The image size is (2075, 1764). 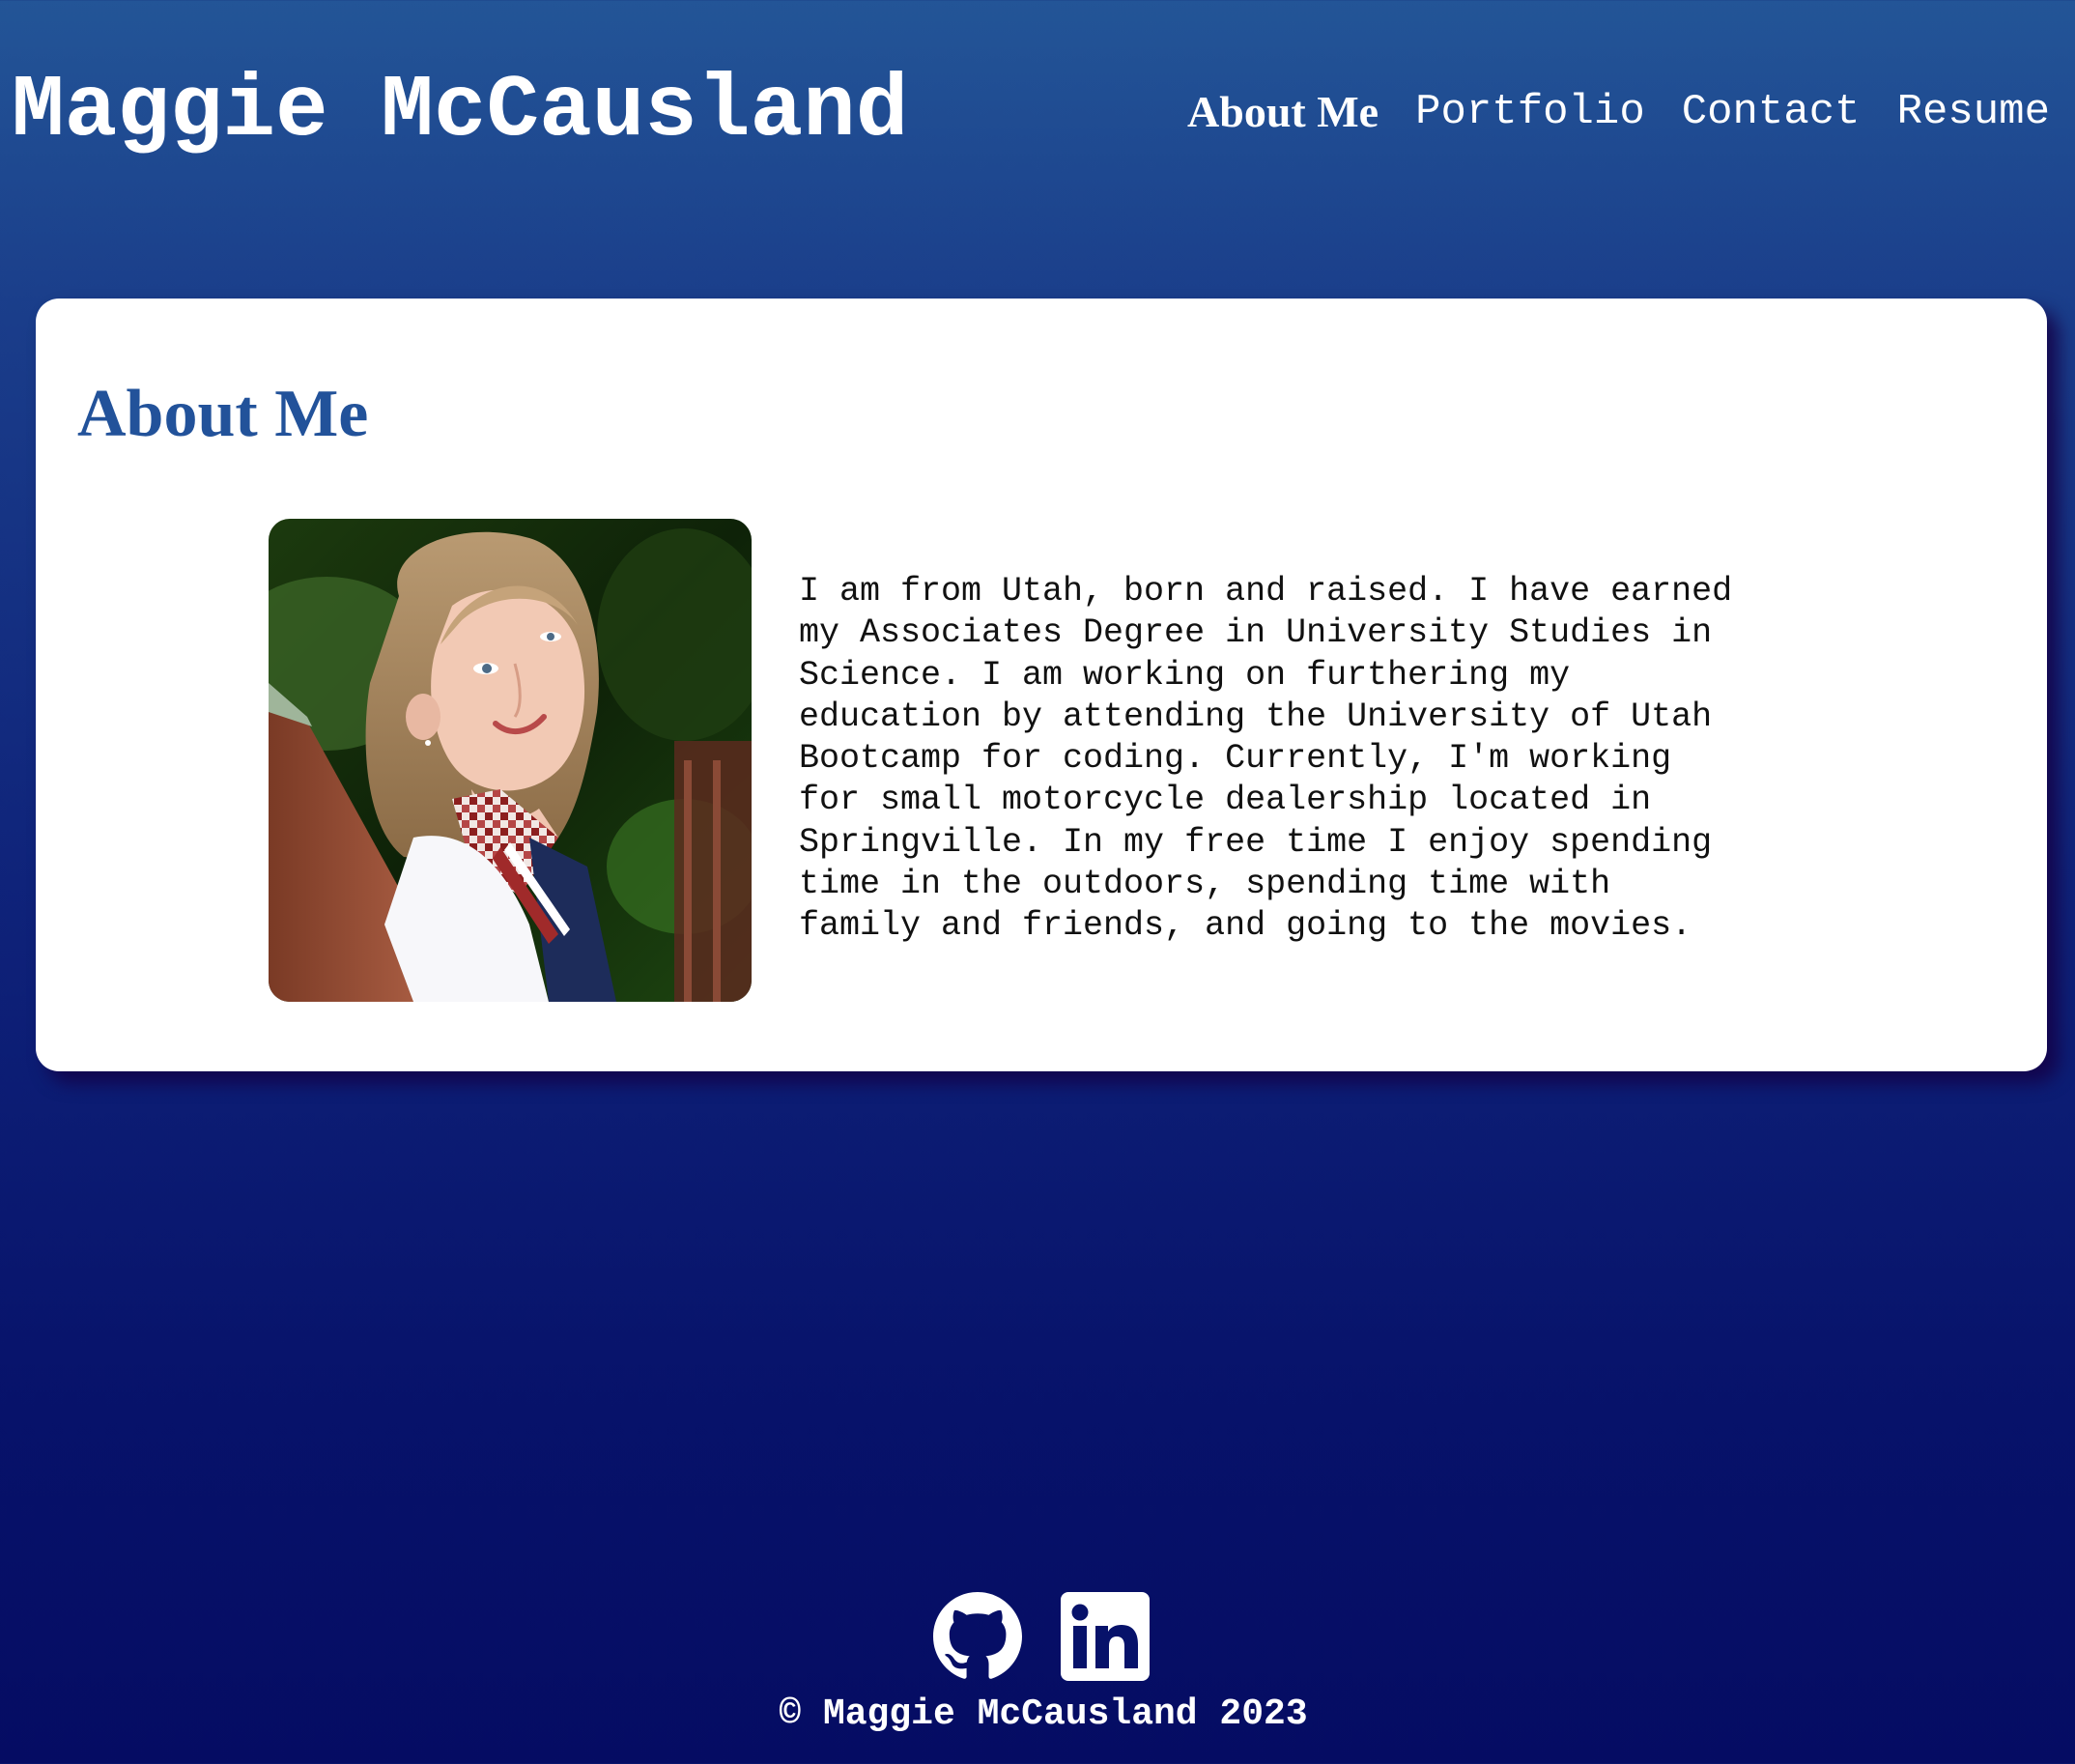 What do you see at coordinates (1041, 1639) in the screenshot?
I see `social-links` at bounding box center [1041, 1639].